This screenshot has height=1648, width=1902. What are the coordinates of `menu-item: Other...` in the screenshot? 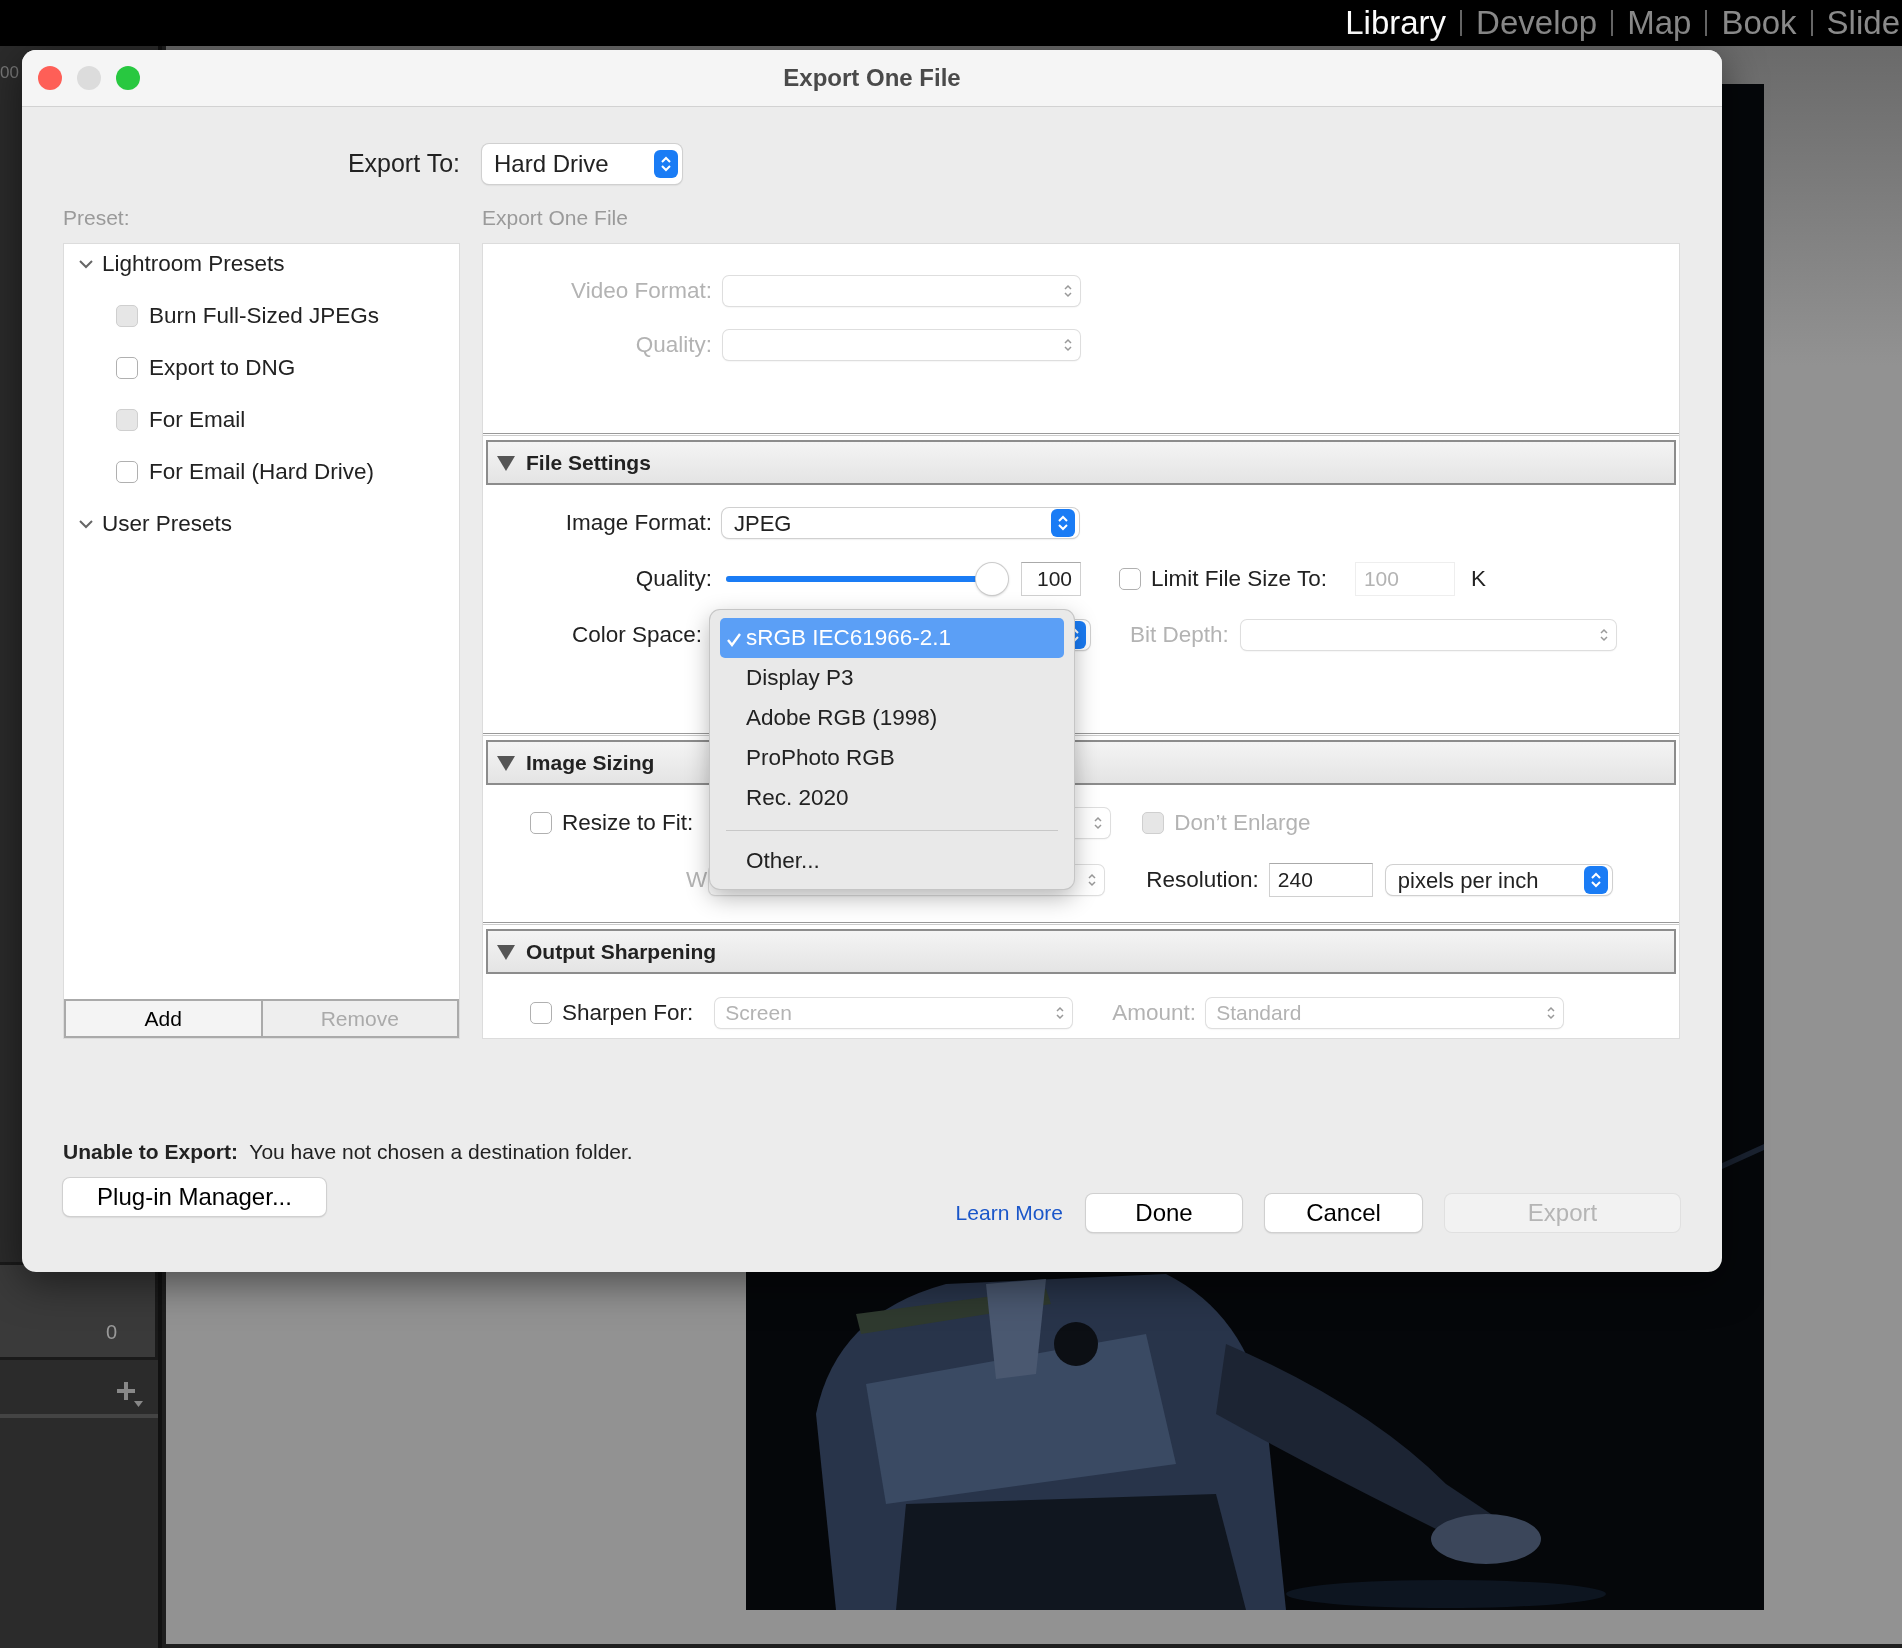 It's located at (892, 861).